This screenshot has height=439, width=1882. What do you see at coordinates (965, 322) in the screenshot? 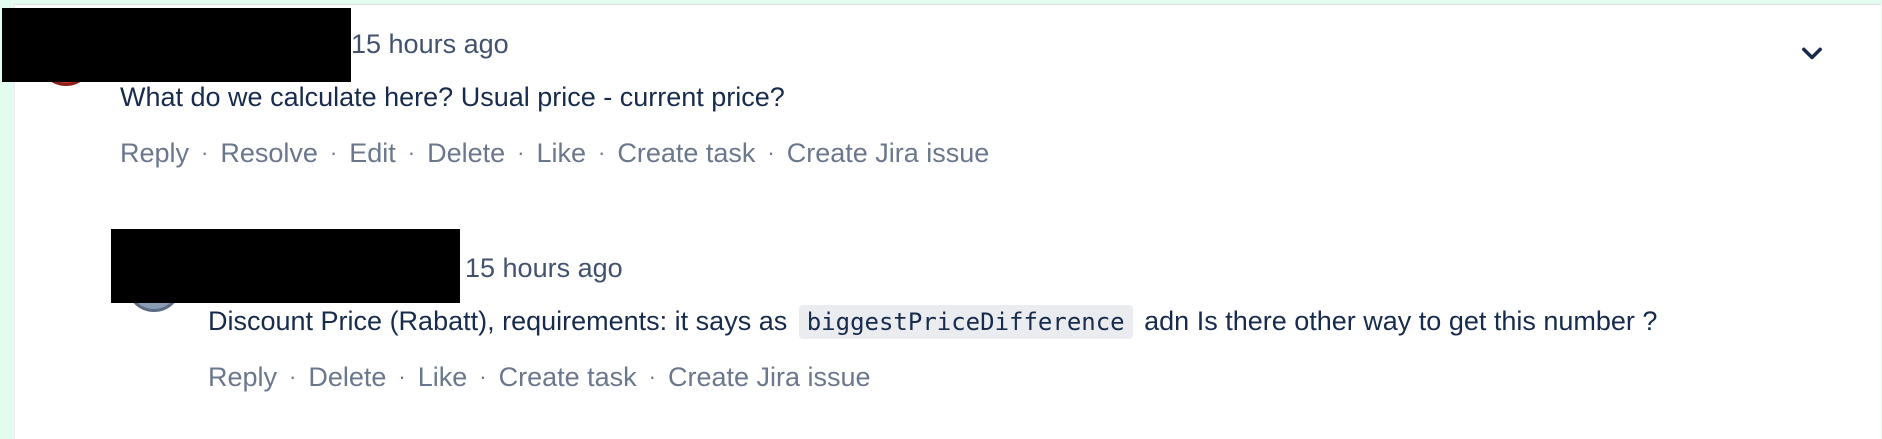
I see `inline-code: biggestPriceDifference` at bounding box center [965, 322].